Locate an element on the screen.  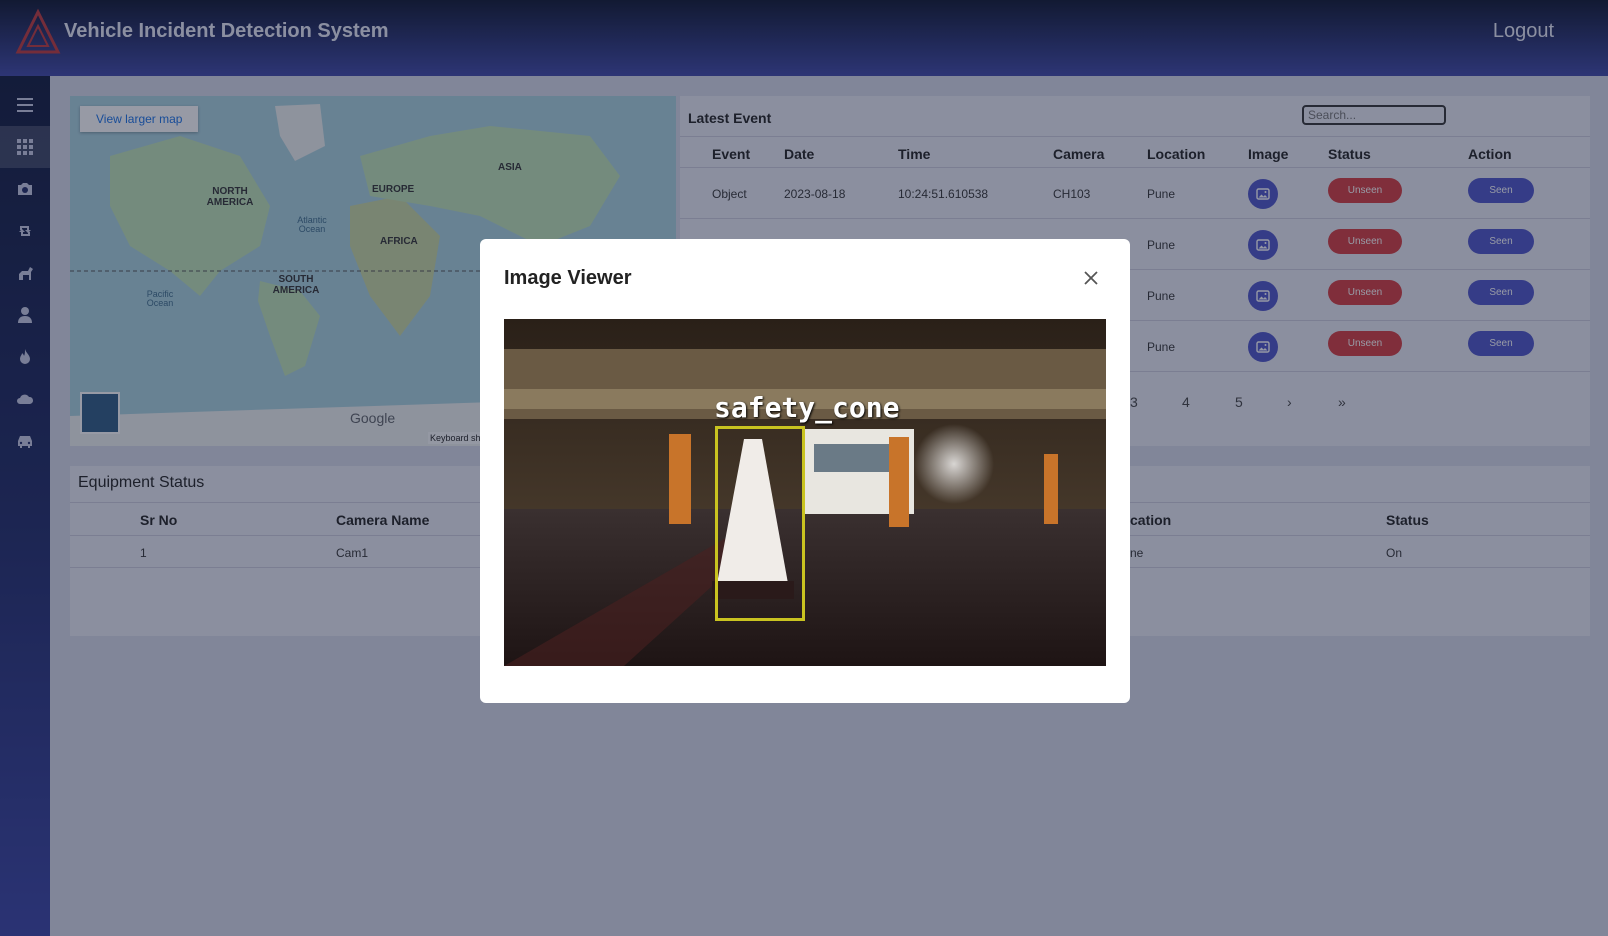
modal-title: Image Viewer is located at coordinates (568, 278).